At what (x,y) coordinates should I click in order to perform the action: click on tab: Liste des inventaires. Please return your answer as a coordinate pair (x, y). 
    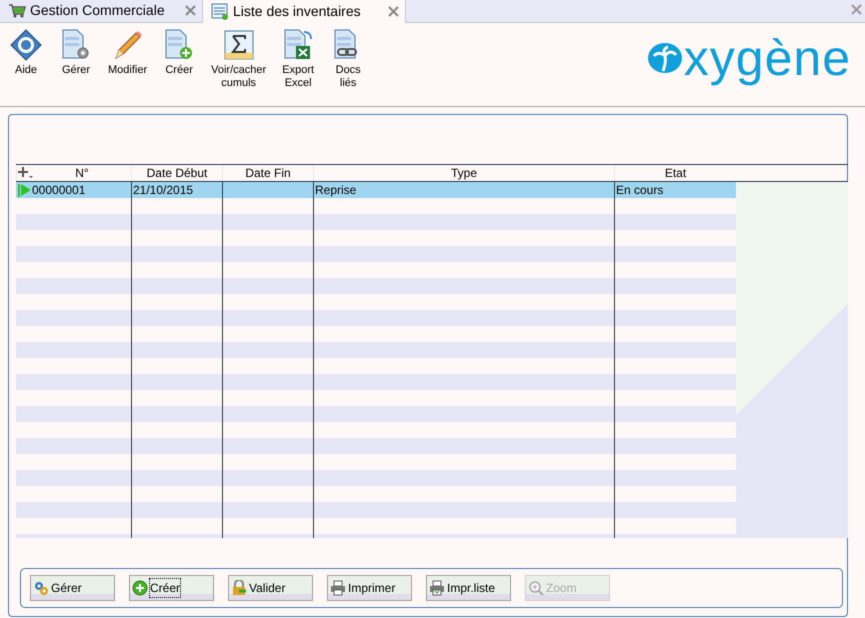
    Looking at the image, I should click on (304, 11).